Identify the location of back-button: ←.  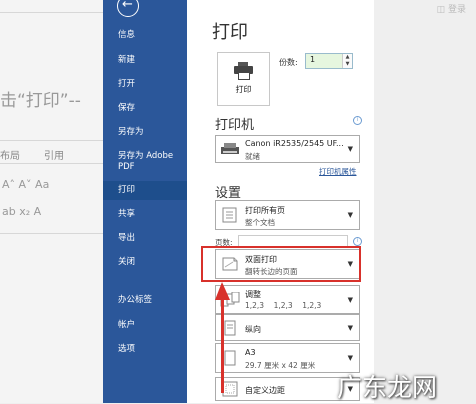
(128, 8).